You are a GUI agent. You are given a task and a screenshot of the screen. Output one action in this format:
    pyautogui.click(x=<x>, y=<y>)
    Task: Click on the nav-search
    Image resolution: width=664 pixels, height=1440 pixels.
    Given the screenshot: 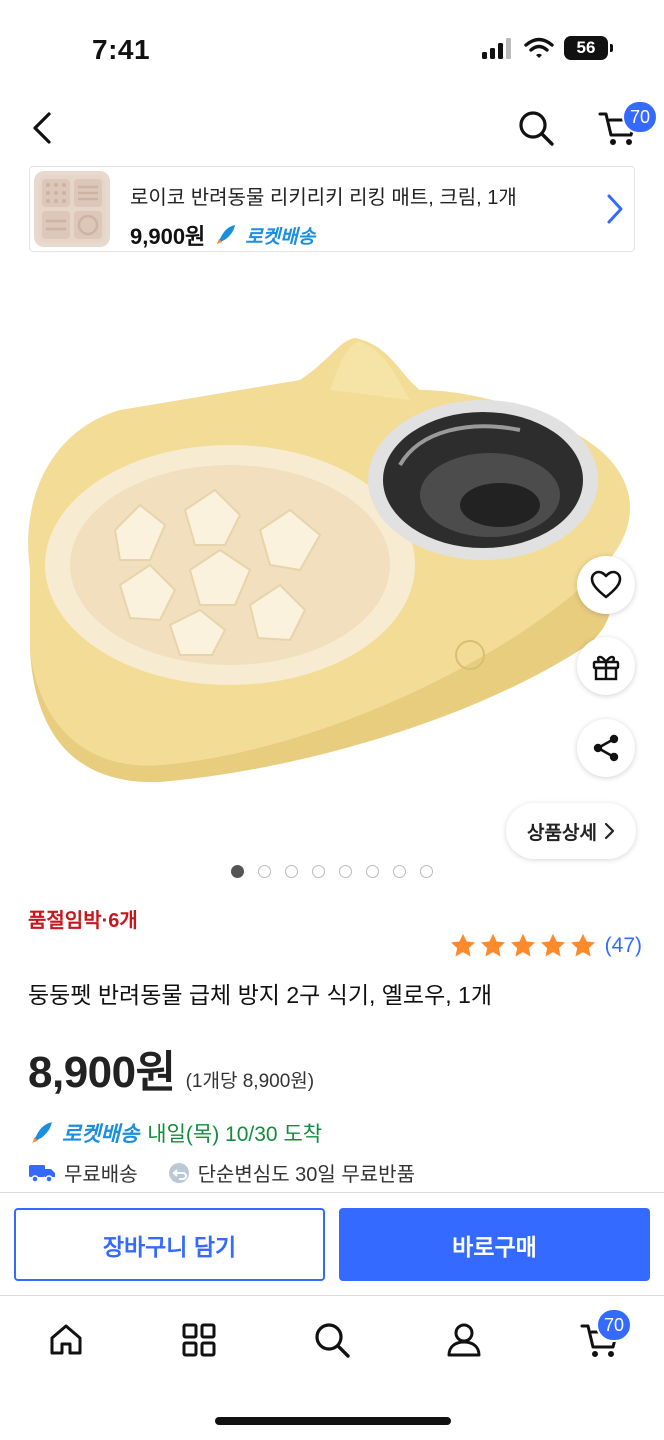 What is the action you would take?
    pyautogui.click(x=332, y=1340)
    